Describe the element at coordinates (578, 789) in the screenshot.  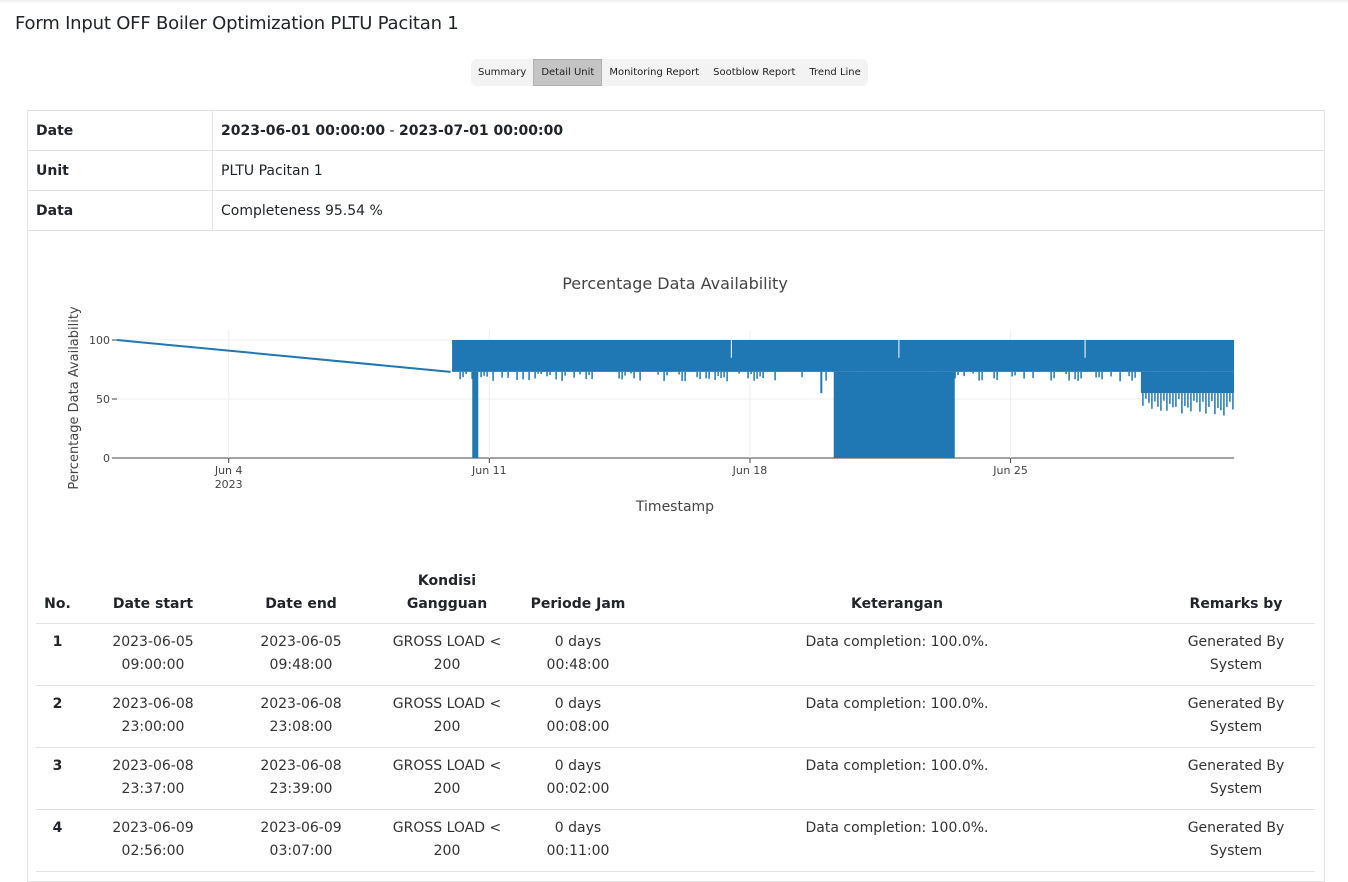
I see `cell-periode-text: 00:02:00` at that location.